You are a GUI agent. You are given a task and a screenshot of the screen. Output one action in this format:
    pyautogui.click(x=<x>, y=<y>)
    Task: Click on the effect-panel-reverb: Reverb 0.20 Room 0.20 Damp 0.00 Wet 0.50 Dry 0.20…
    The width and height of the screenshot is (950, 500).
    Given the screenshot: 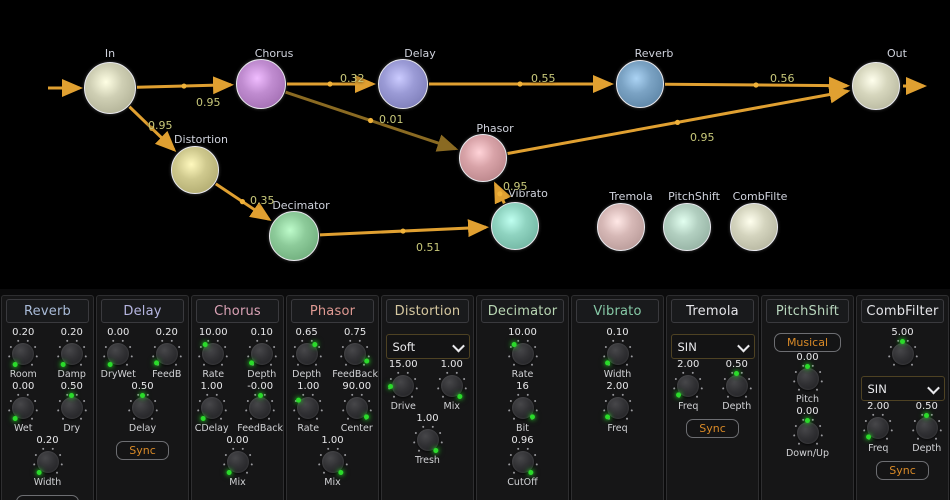 What is the action you would take?
    pyautogui.click(x=47, y=397)
    